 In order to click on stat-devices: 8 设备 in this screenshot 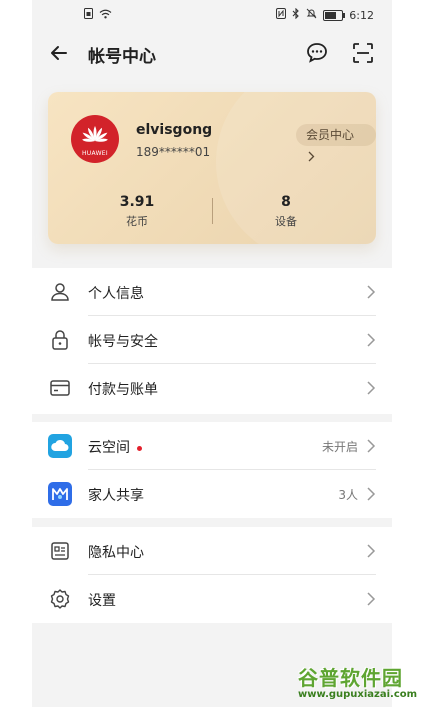, I will do `click(286, 211)`.